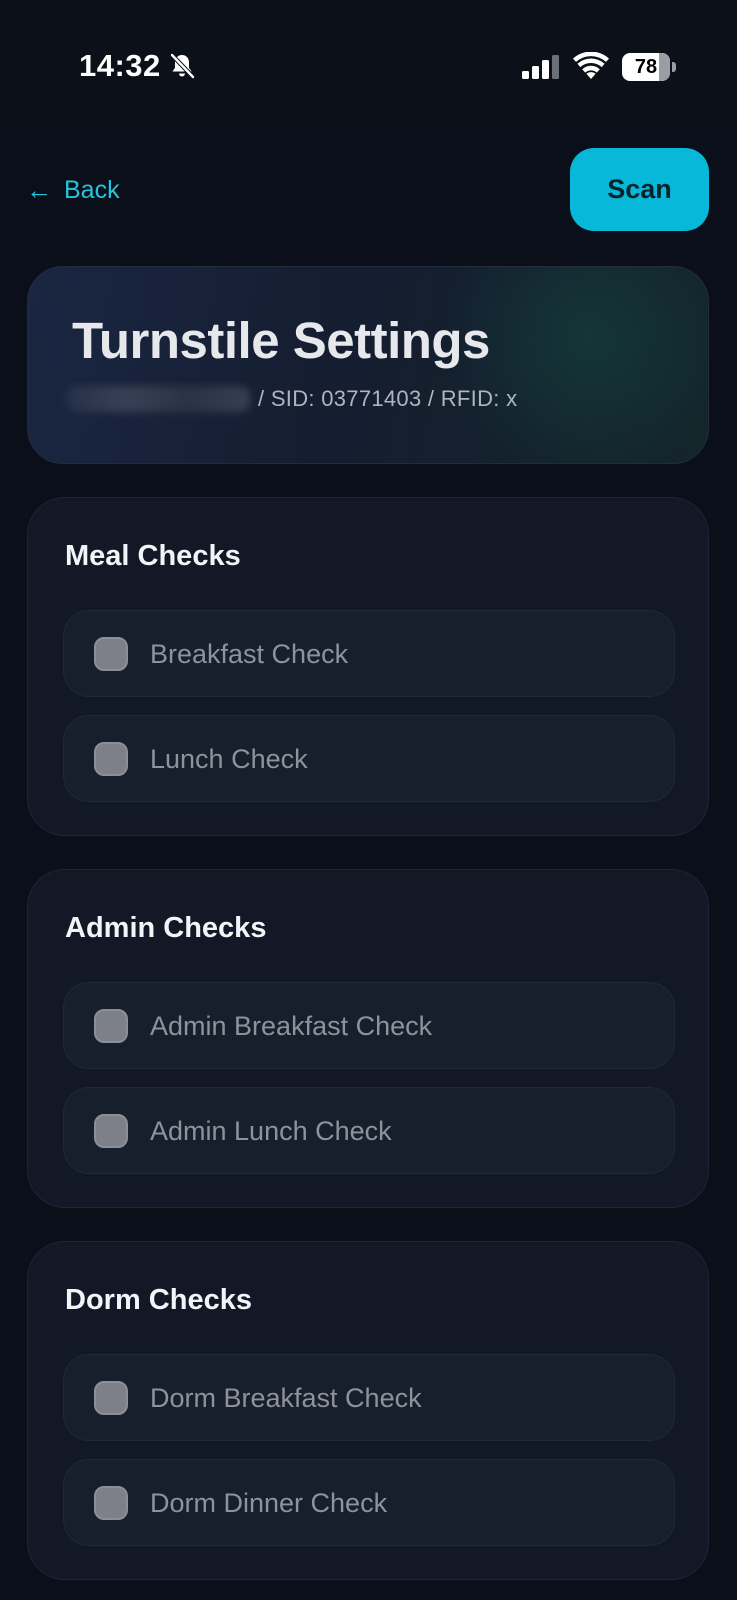 Image resolution: width=737 pixels, height=1600 pixels. Describe the element at coordinates (540, 67) in the screenshot. I see `cellular-signal-icon` at that location.